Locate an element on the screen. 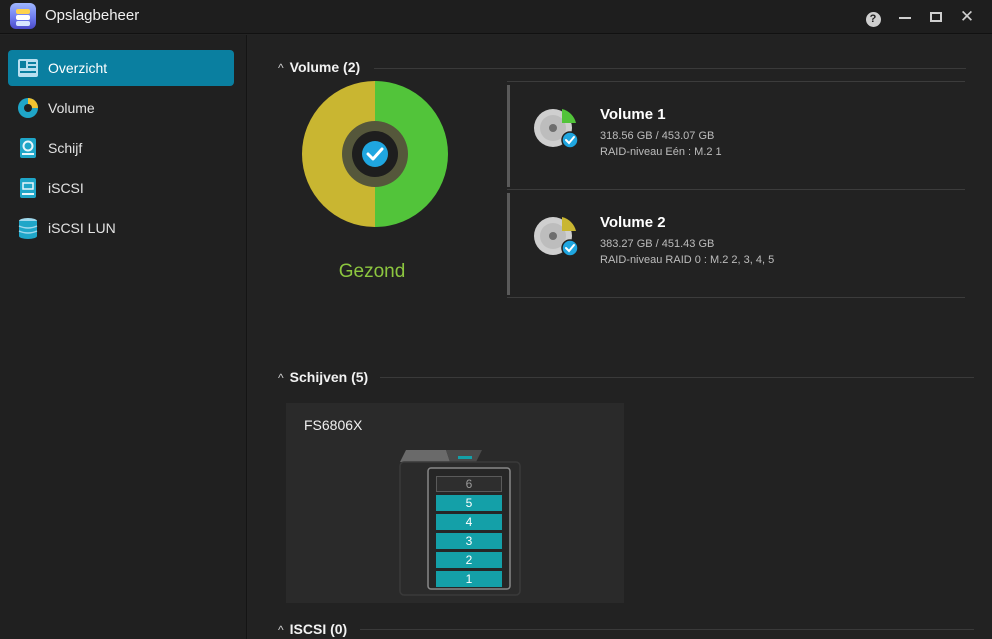 This screenshot has height=639, width=992. sidebar-item-iscsi-lun: iSCSI LUN is located at coordinates (121, 228).